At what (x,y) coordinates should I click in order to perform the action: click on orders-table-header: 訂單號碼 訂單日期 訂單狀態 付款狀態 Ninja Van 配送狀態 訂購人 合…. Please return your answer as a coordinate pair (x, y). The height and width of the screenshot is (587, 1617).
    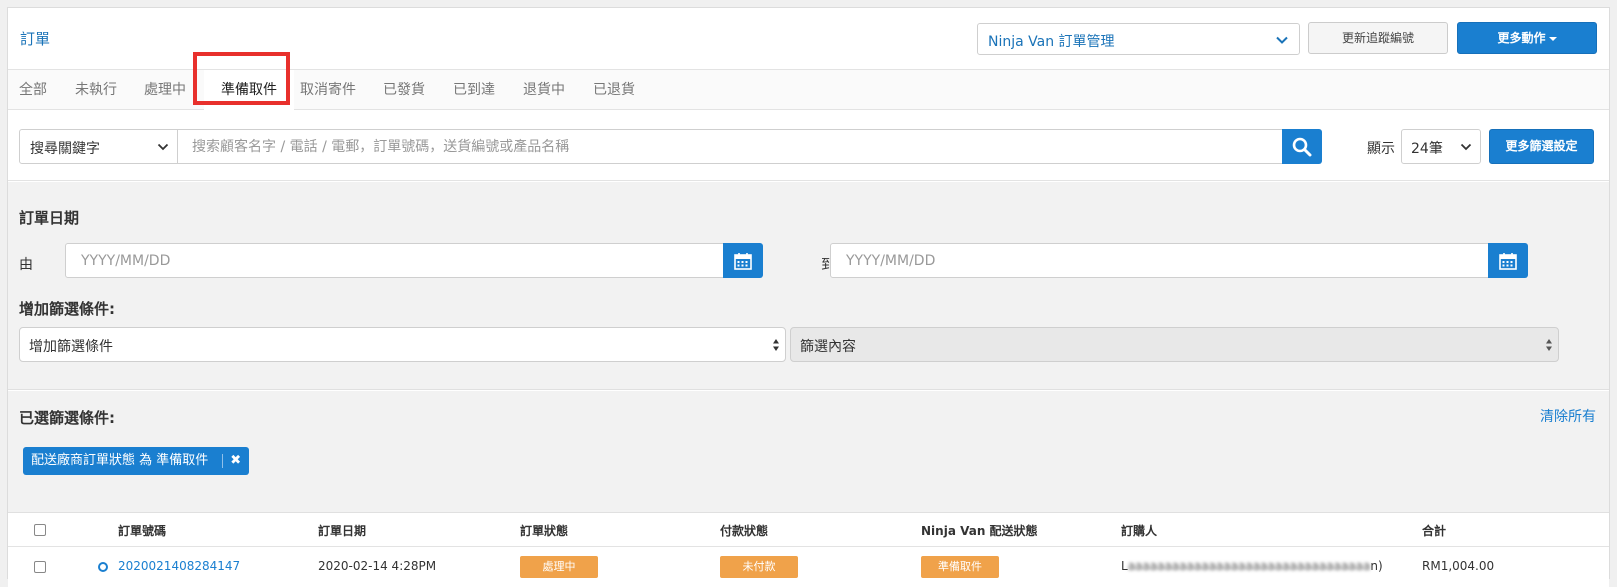
    Looking at the image, I should click on (808, 530).